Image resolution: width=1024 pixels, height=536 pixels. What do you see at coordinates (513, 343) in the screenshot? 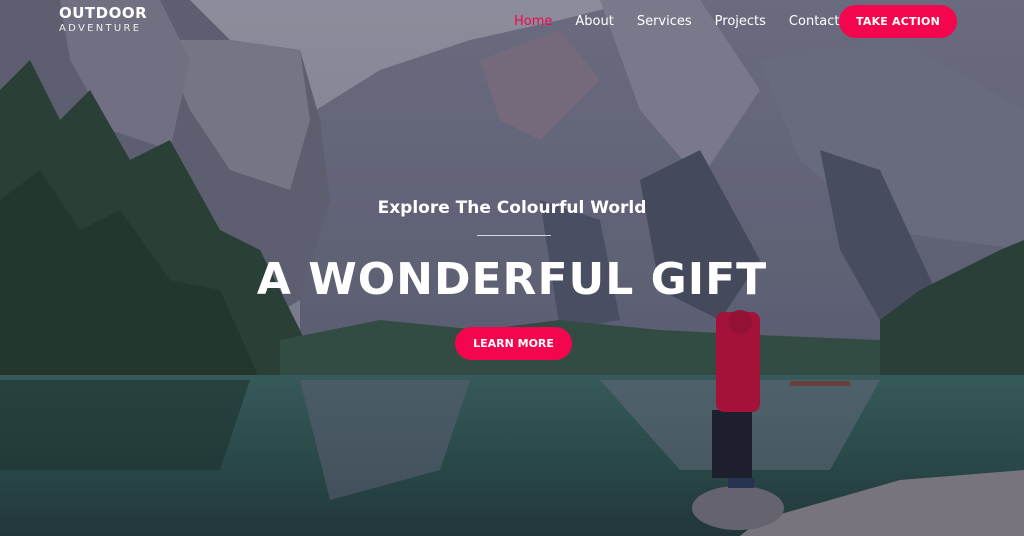
I see `learn-more-button: LEARN MORE` at bounding box center [513, 343].